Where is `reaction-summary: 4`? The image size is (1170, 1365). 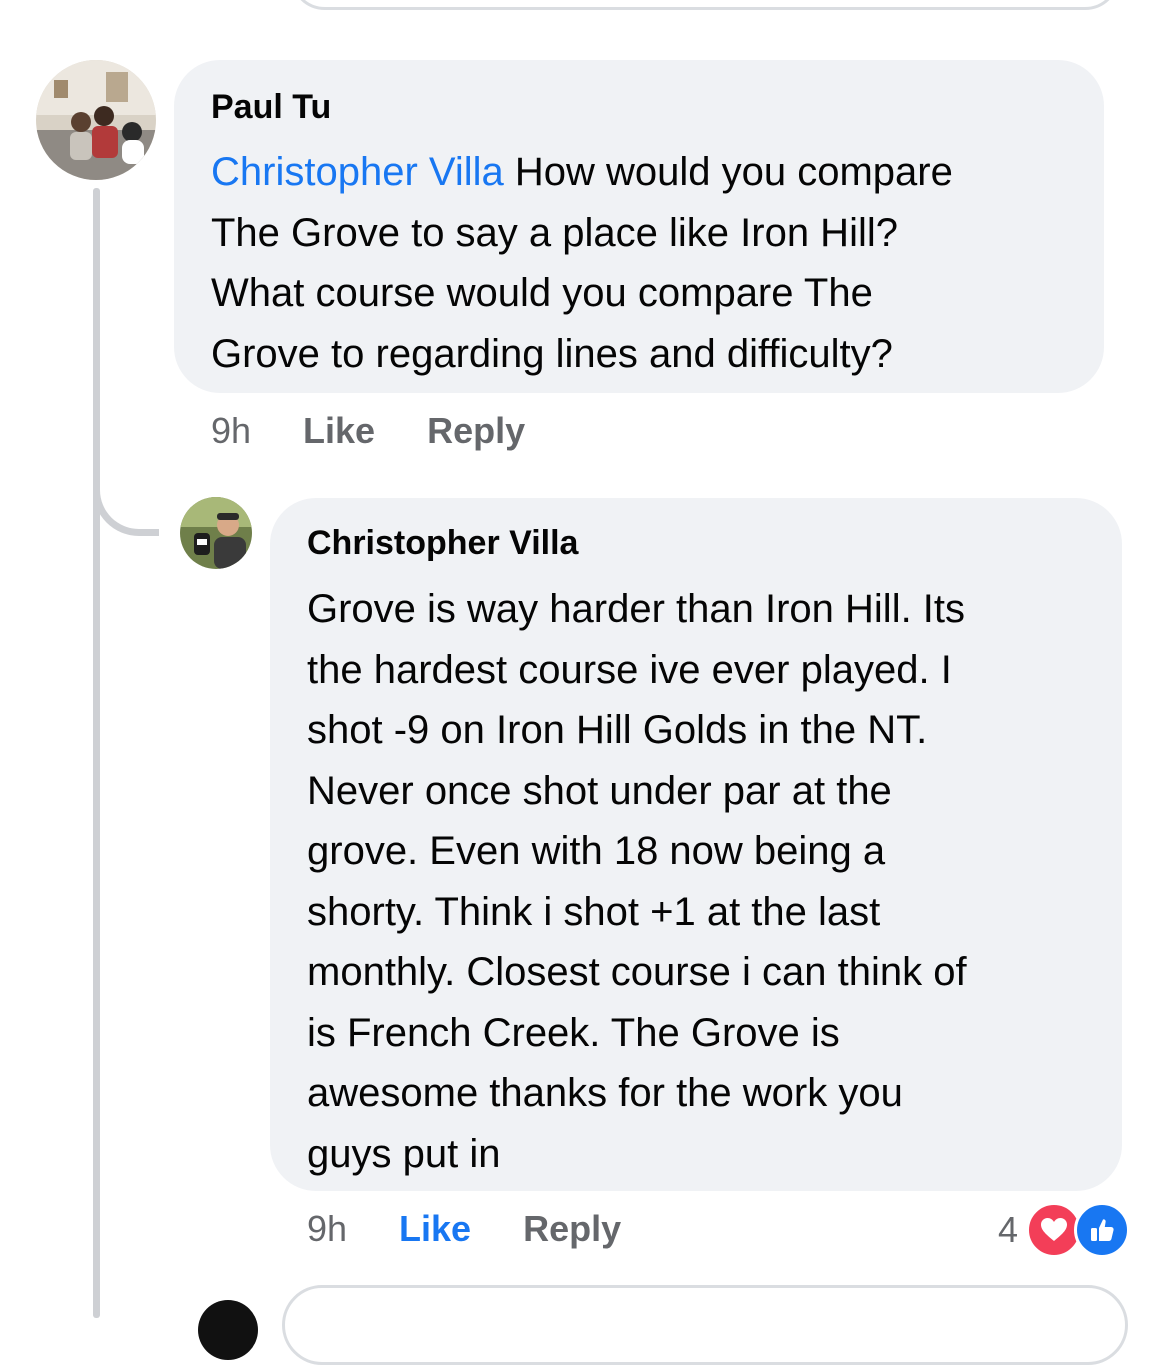
reaction-summary: 4 is located at coordinates (1064, 1230).